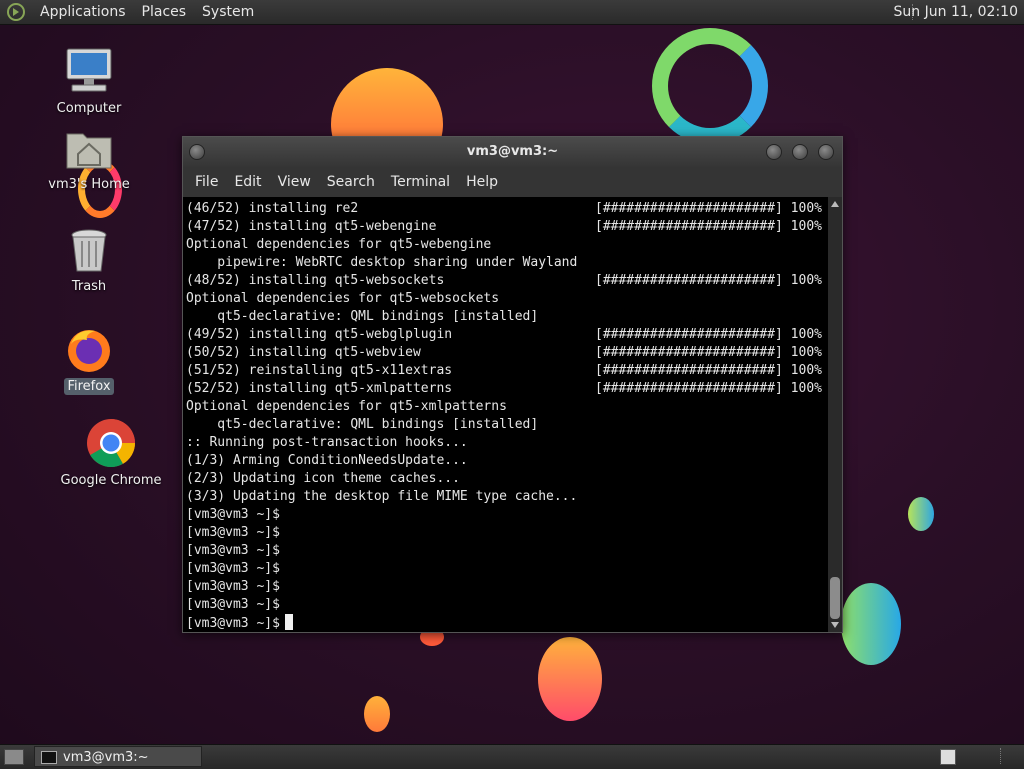  What do you see at coordinates (835, 204) in the screenshot?
I see `scroll-up-icon` at bounding box center [835, 204].